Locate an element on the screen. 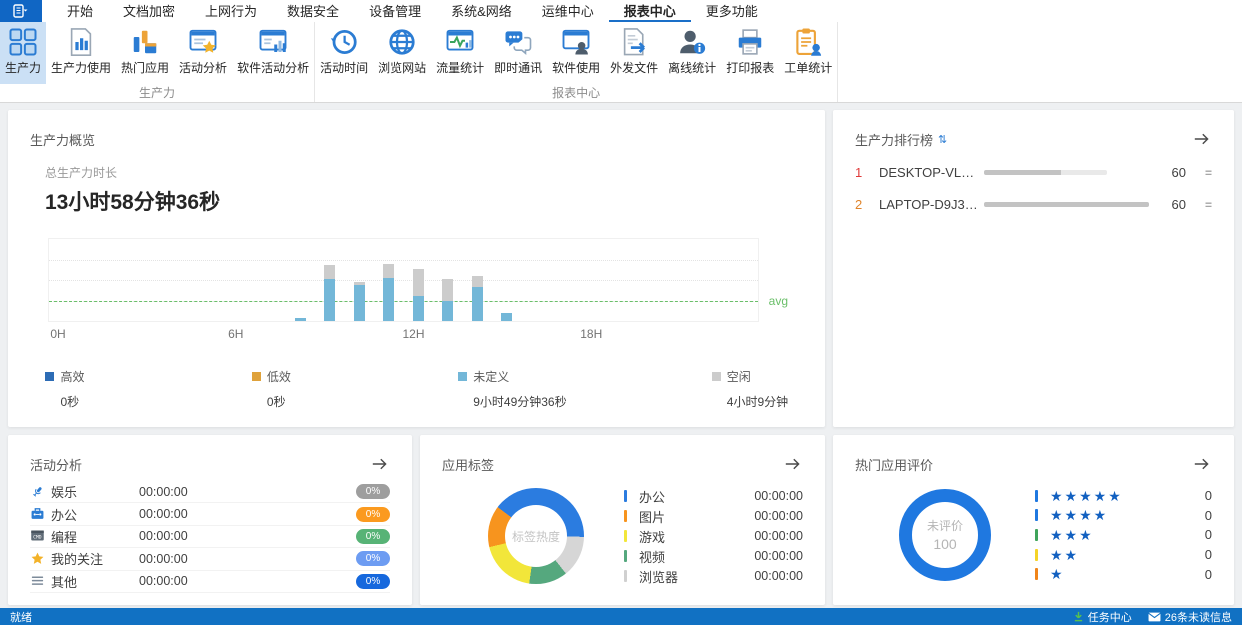 The image size is (1242, 625). rating-row-3-star: ★★★ 0 is located at coordinates (1123, 535).